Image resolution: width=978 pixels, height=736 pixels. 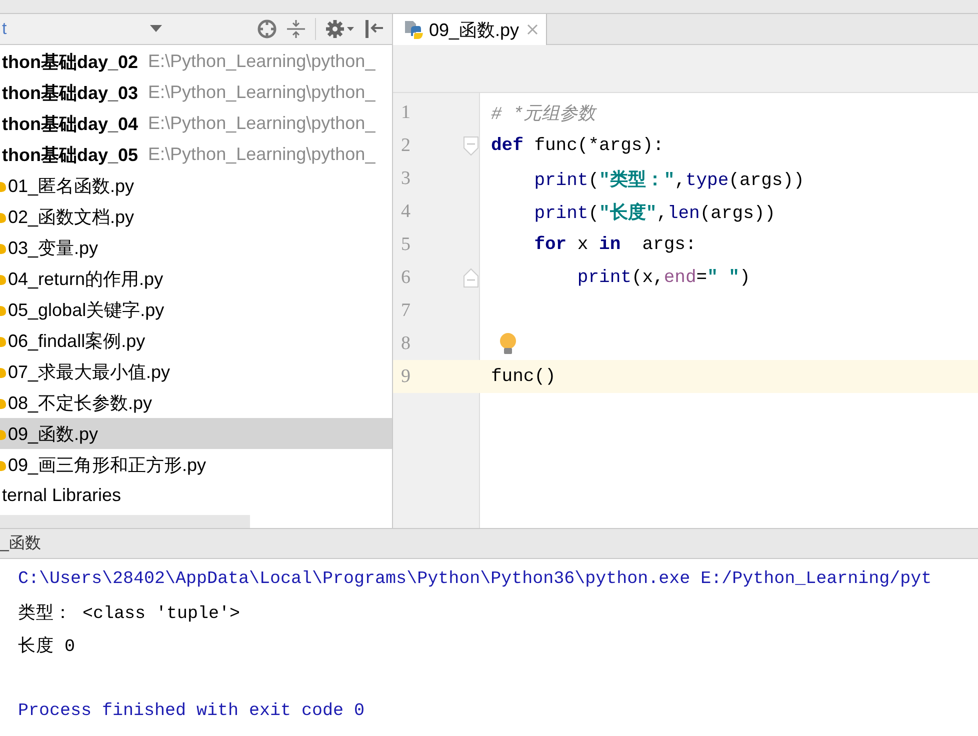 What do you see at coordinates (340, 29) in the screenshot?
I see `settings-icon` at bounding box center [340, 29].